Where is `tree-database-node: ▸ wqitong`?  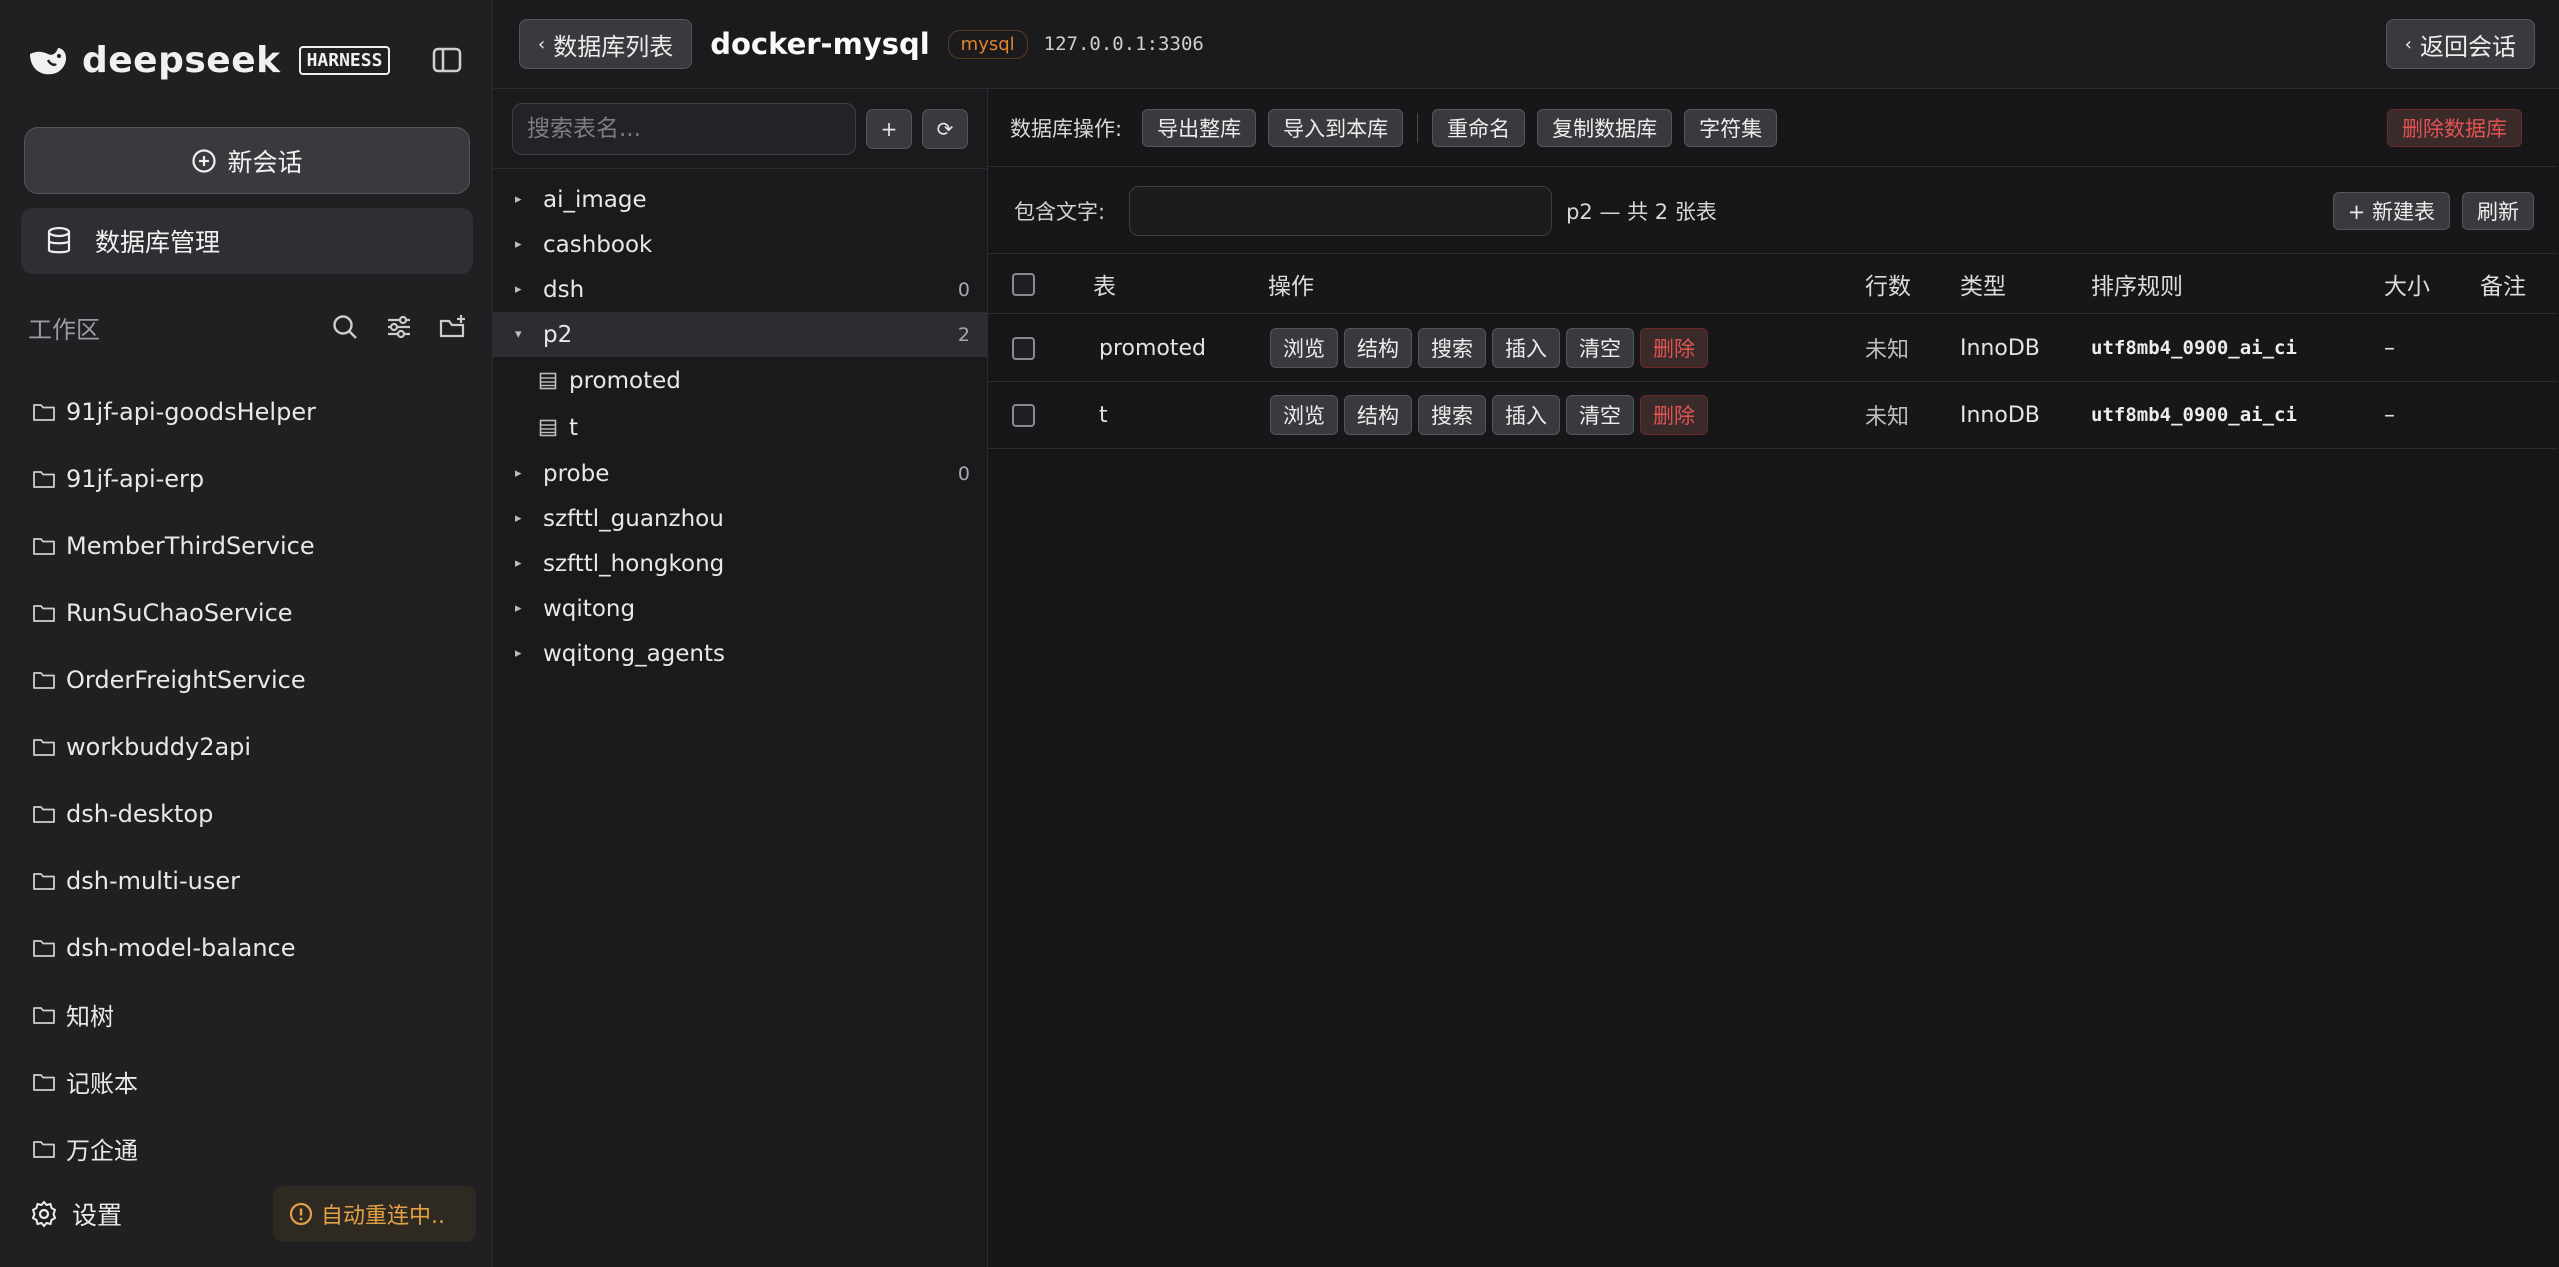 tree-database-node: ▸ wqitong is located at coordinates (740, 608).